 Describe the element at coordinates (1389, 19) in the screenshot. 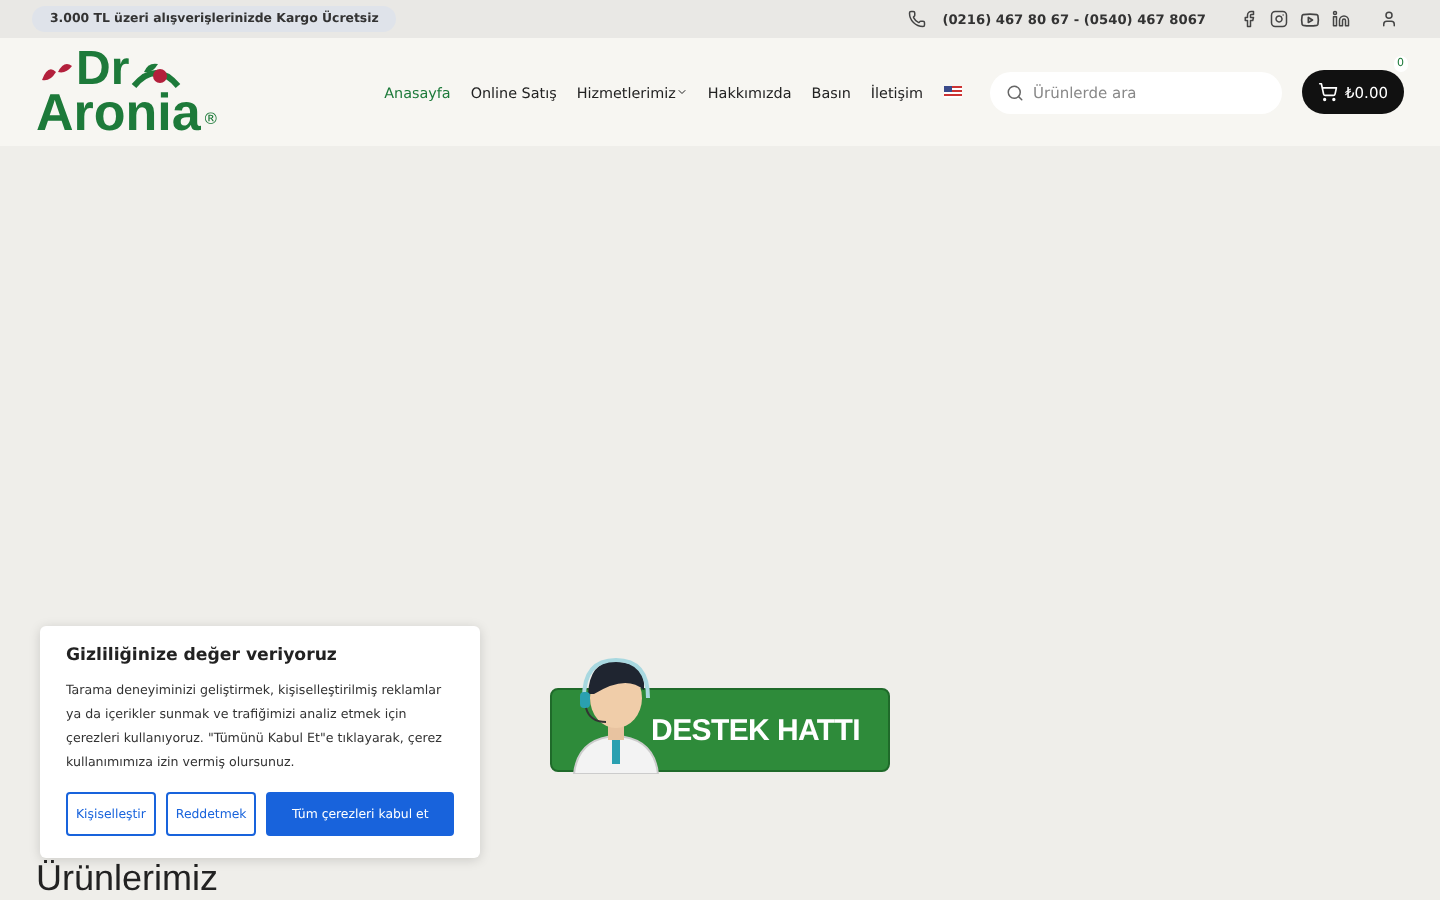

I see `user-icon` at that location.